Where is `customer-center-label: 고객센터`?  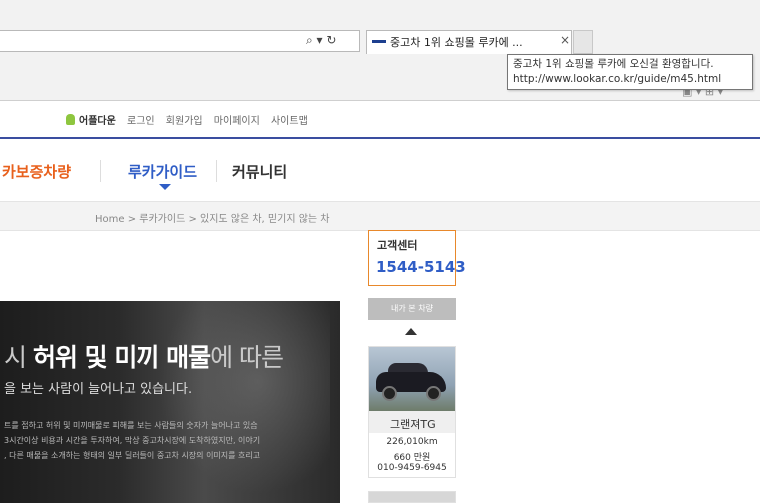
customer-center-label: 고객센터 is located at coordinates (397, 245).